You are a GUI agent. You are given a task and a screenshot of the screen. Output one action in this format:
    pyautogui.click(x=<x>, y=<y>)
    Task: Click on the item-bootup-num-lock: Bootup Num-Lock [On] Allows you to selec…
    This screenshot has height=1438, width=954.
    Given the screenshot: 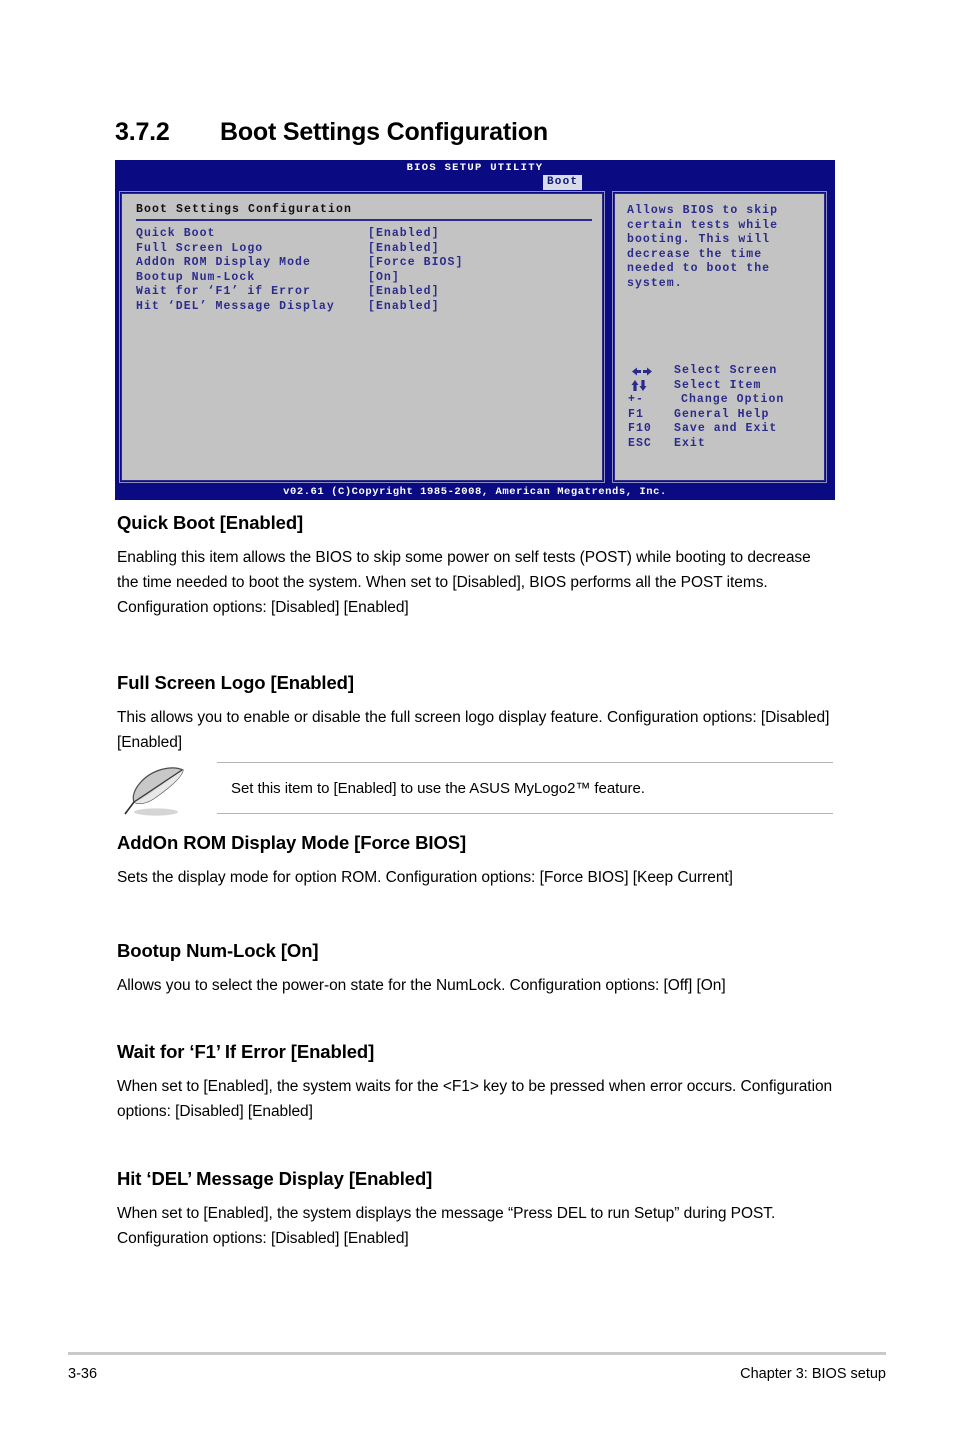 What is the action you would take?
    pyautogui.click(x=476, y=969)
    